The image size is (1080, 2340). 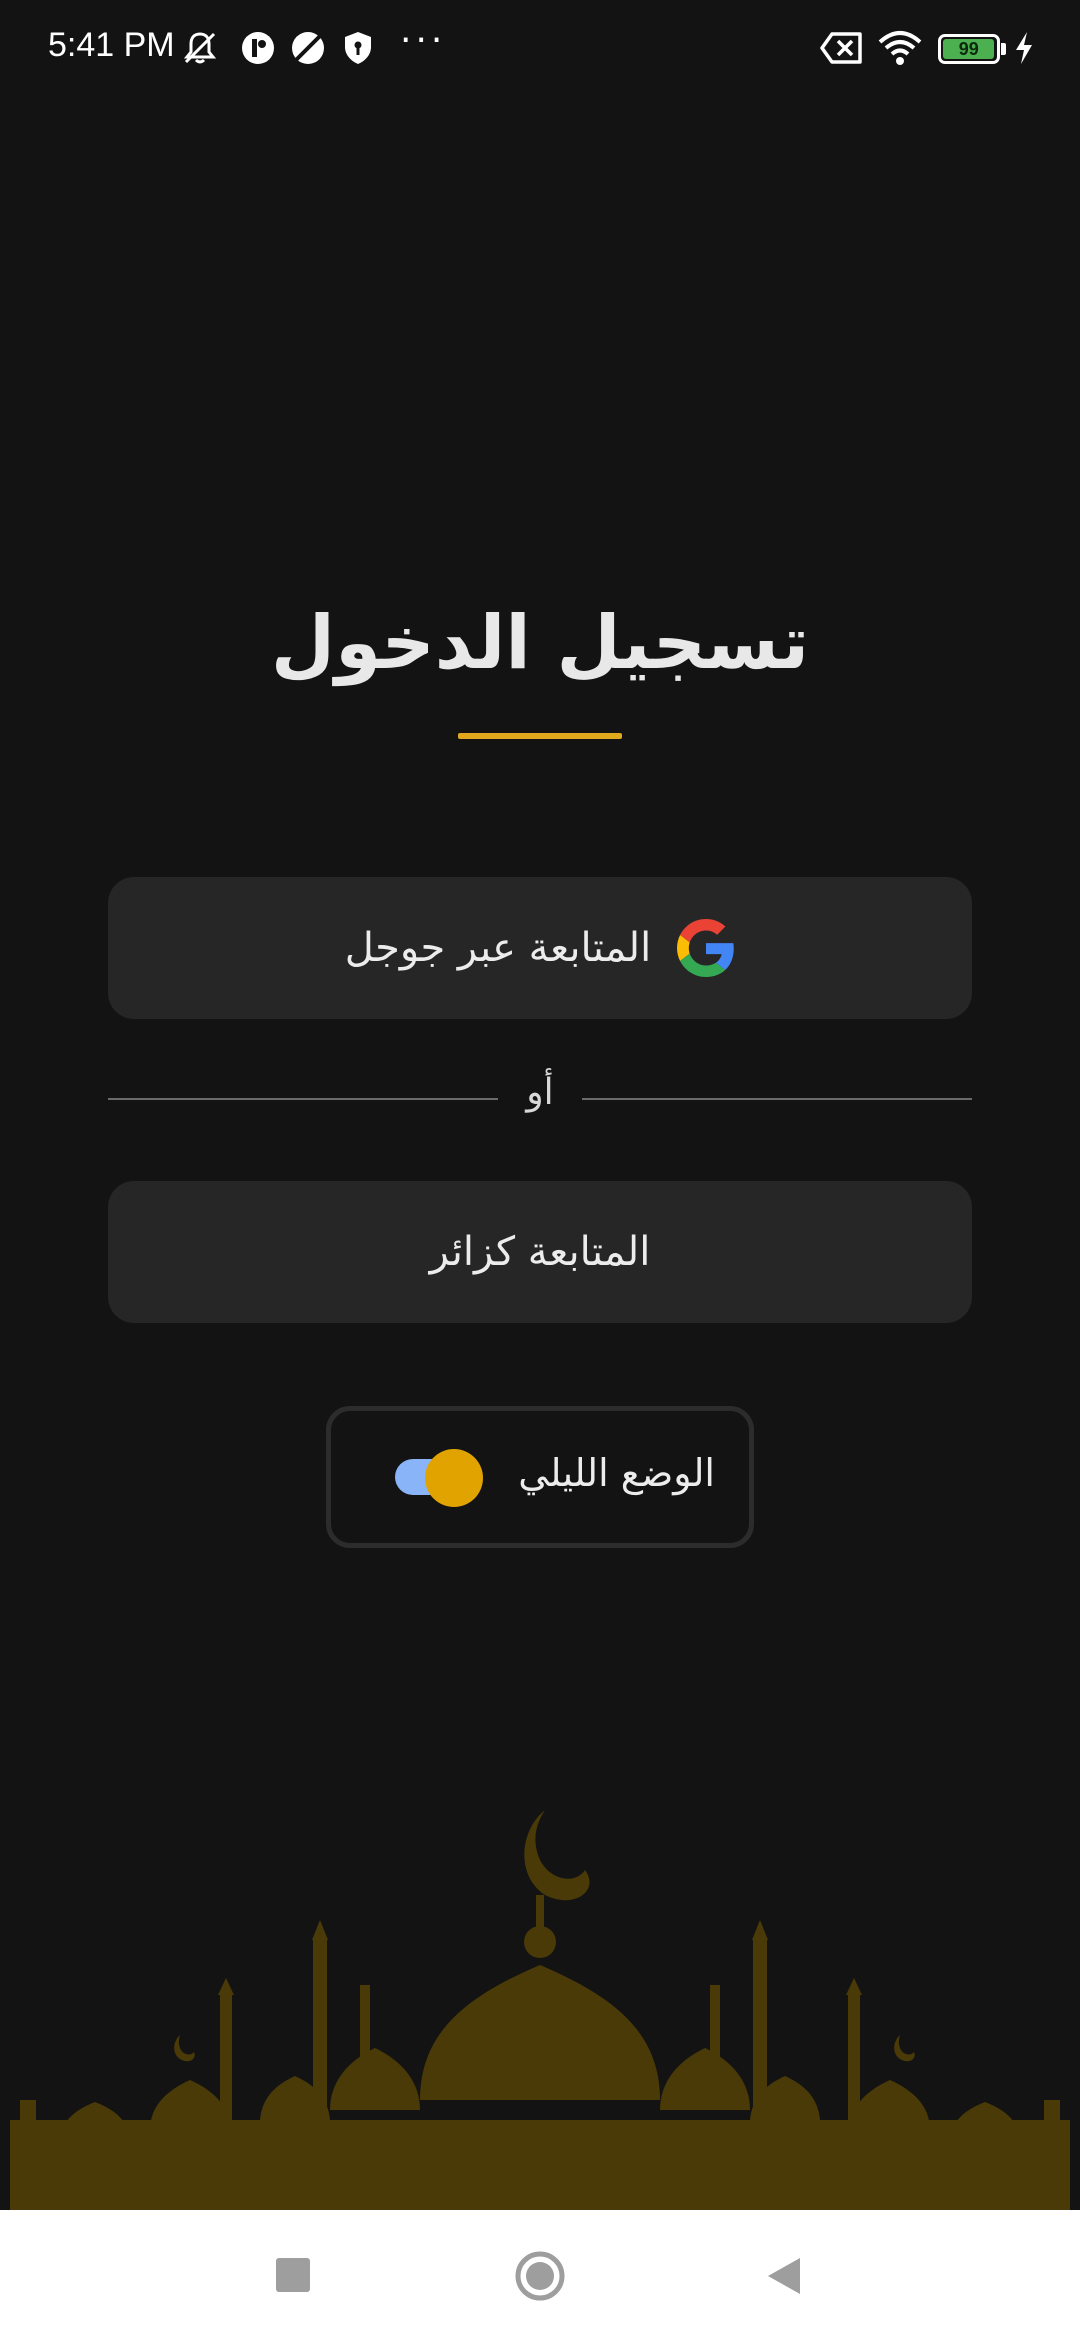 I want to click on battery-icon: 99, so click(x=969, y=49).